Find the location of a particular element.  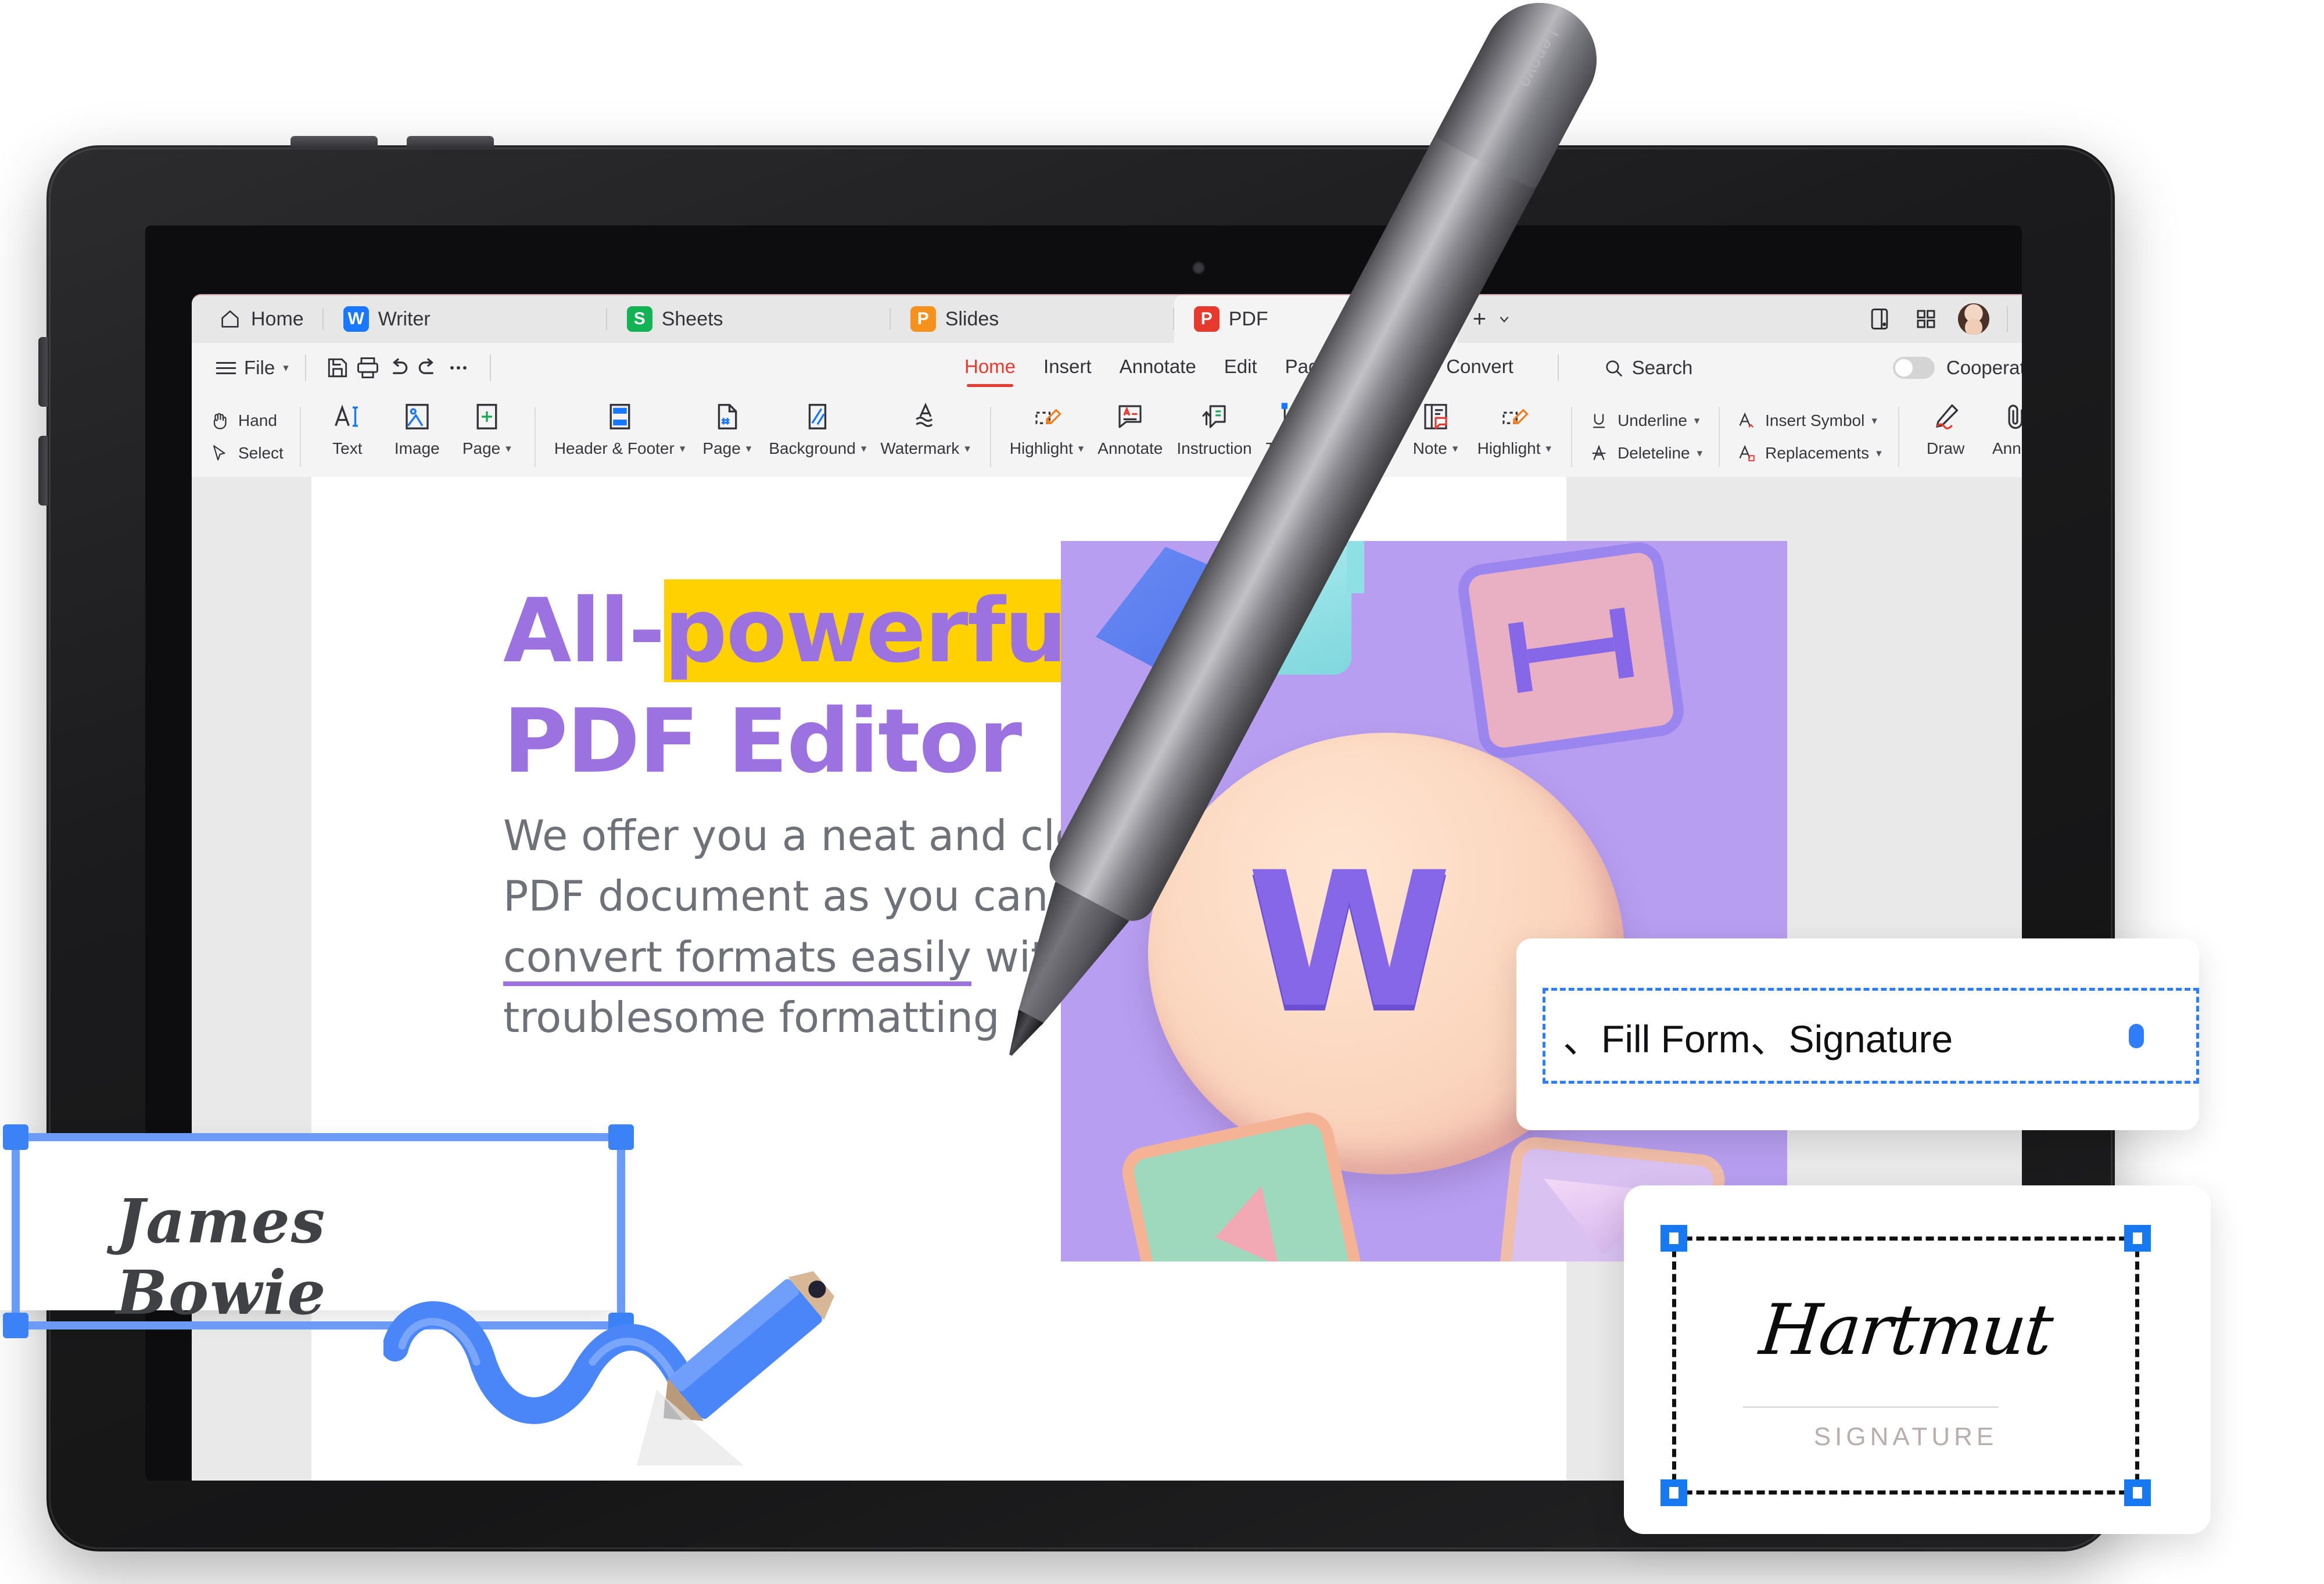

tab-sheets-label: Sheets is located at coordinates (692, 318).